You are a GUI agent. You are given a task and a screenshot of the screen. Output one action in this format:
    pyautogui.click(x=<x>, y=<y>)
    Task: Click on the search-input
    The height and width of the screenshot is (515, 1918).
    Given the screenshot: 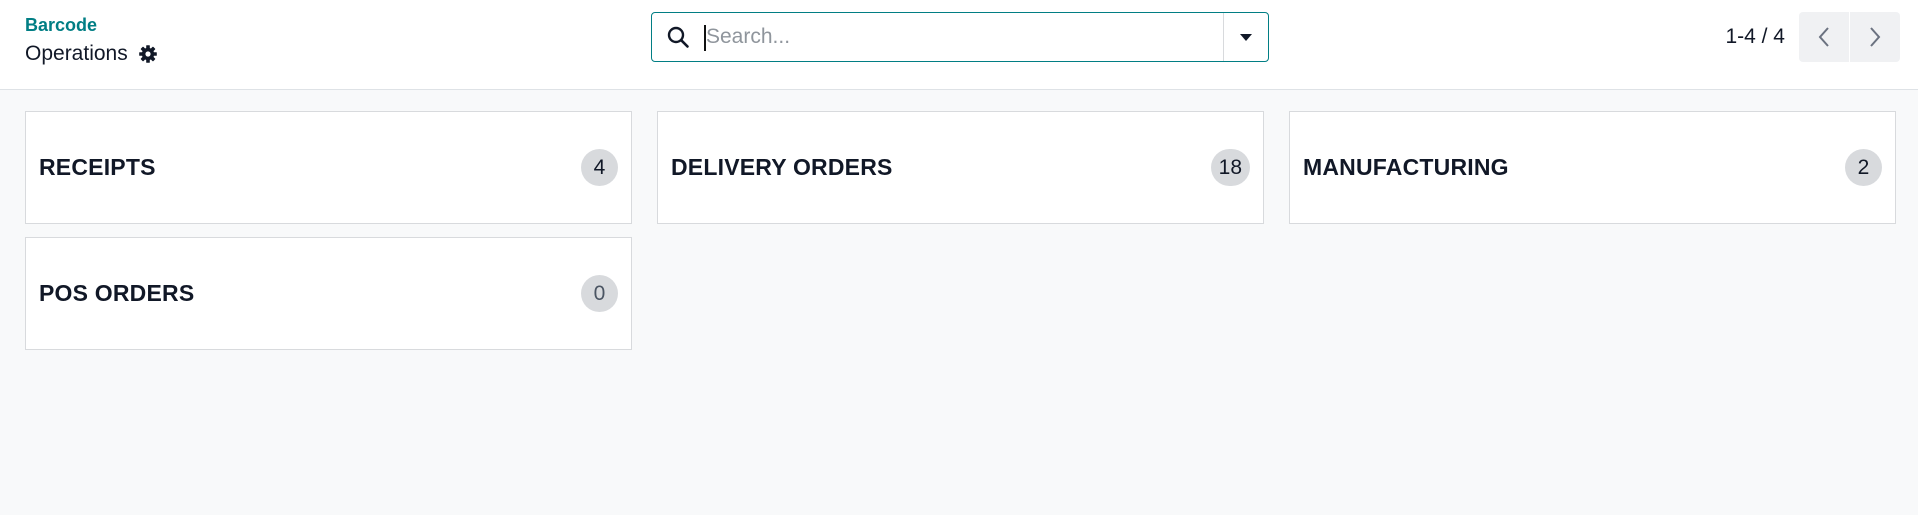 What is the action you would take?
    pyautogui.click(x=963, y=37)
    